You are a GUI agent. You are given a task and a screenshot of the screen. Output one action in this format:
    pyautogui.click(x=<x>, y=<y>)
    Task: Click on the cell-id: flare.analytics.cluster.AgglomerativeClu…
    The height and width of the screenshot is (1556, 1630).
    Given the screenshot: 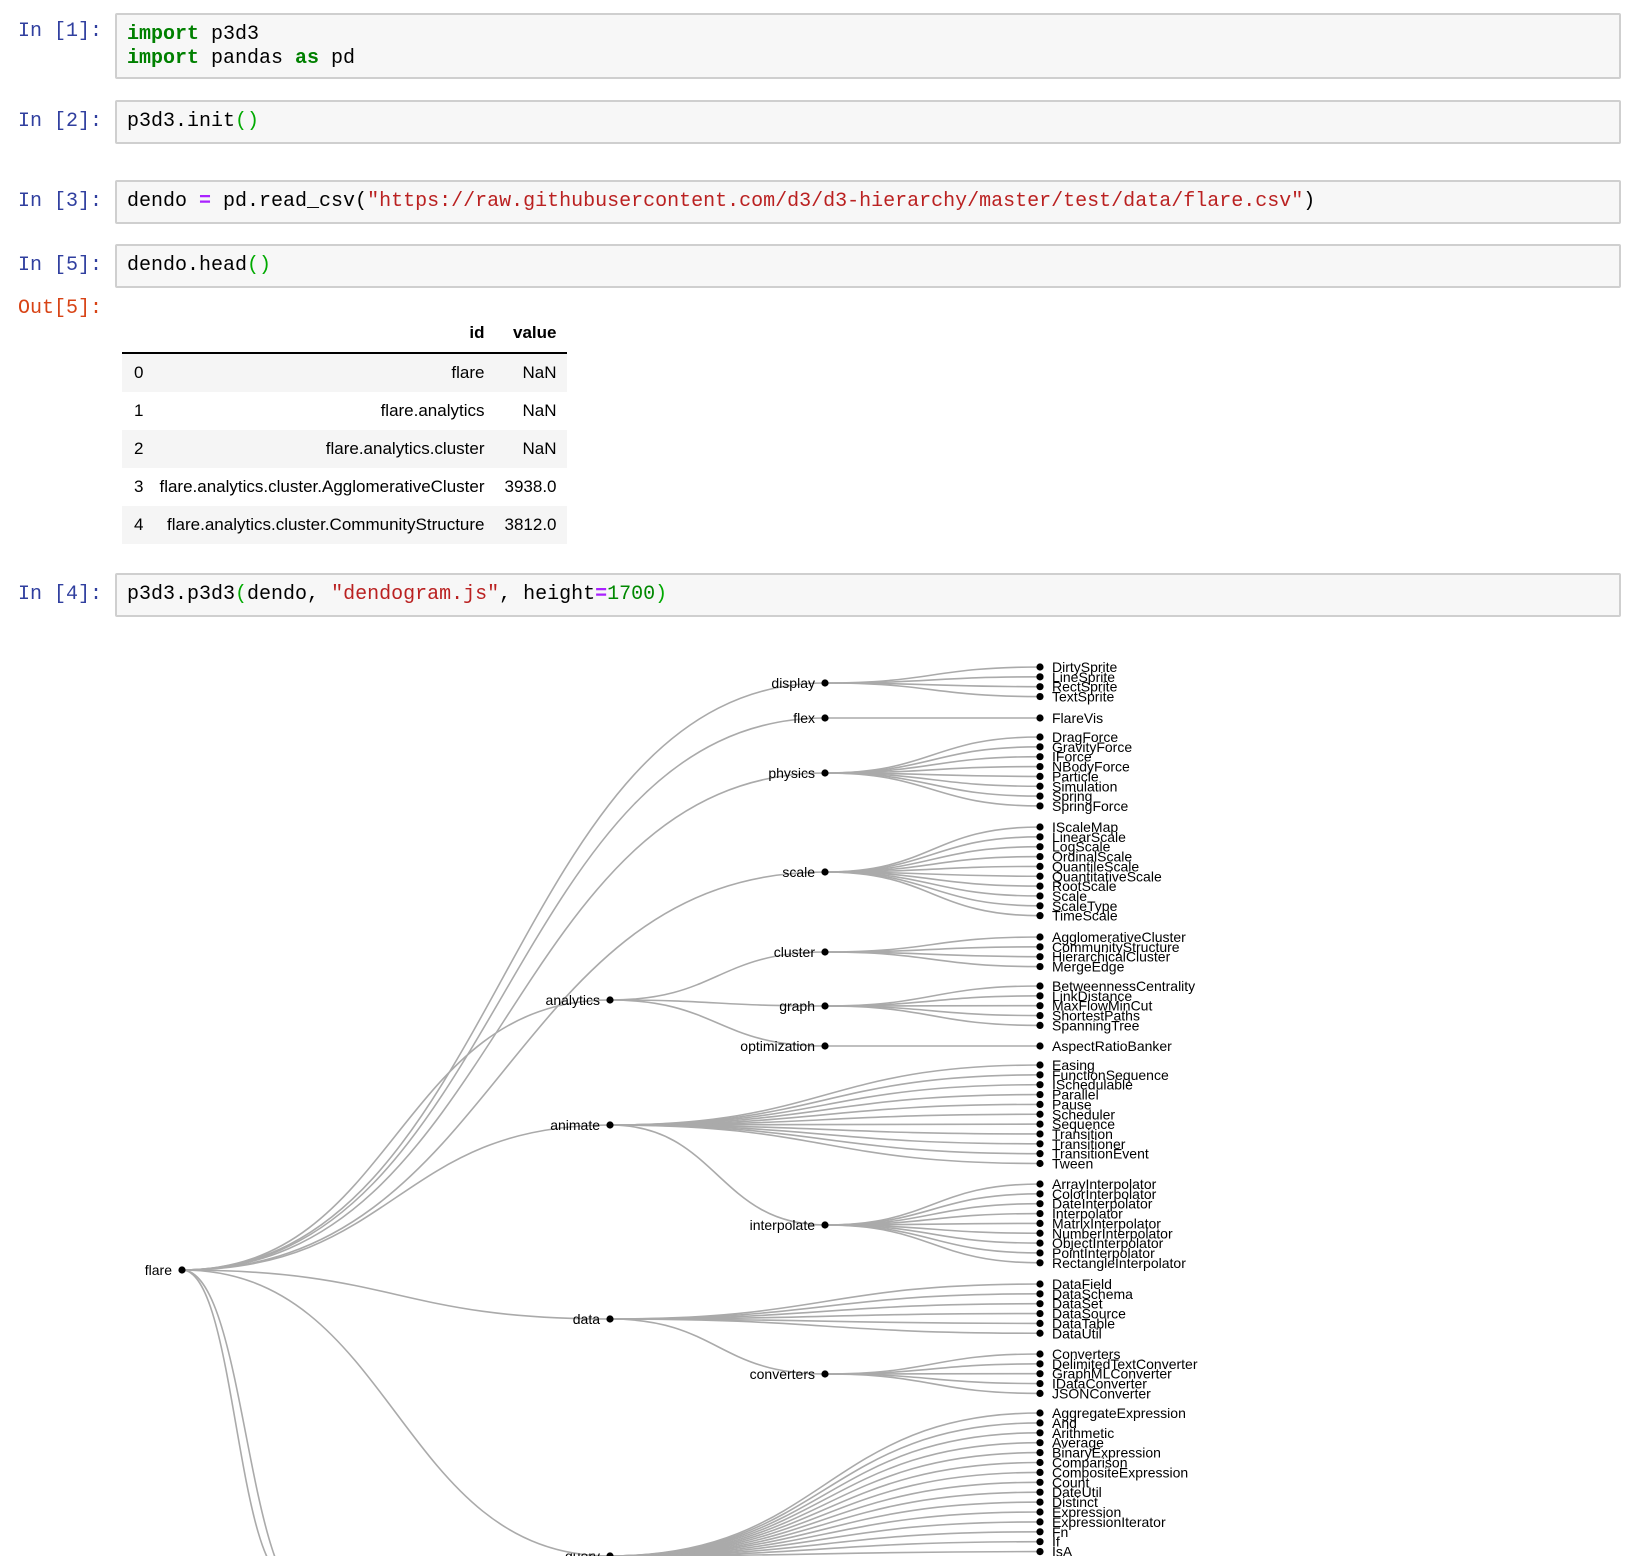 What is the action you would take?
    pyautogui.click(x=322, y=486)
    